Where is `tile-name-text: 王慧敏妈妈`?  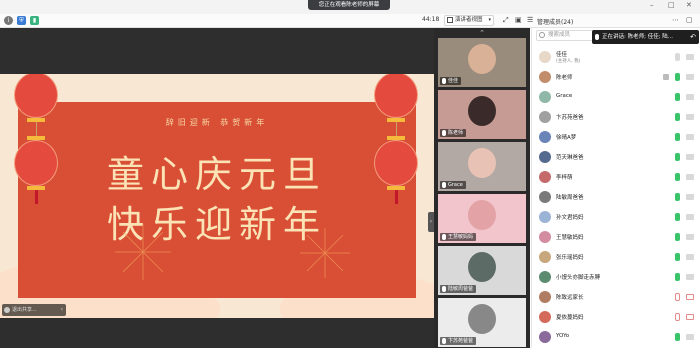 tile-name-text: 王慧敏妈妈 is located at coordinates (461, 237).